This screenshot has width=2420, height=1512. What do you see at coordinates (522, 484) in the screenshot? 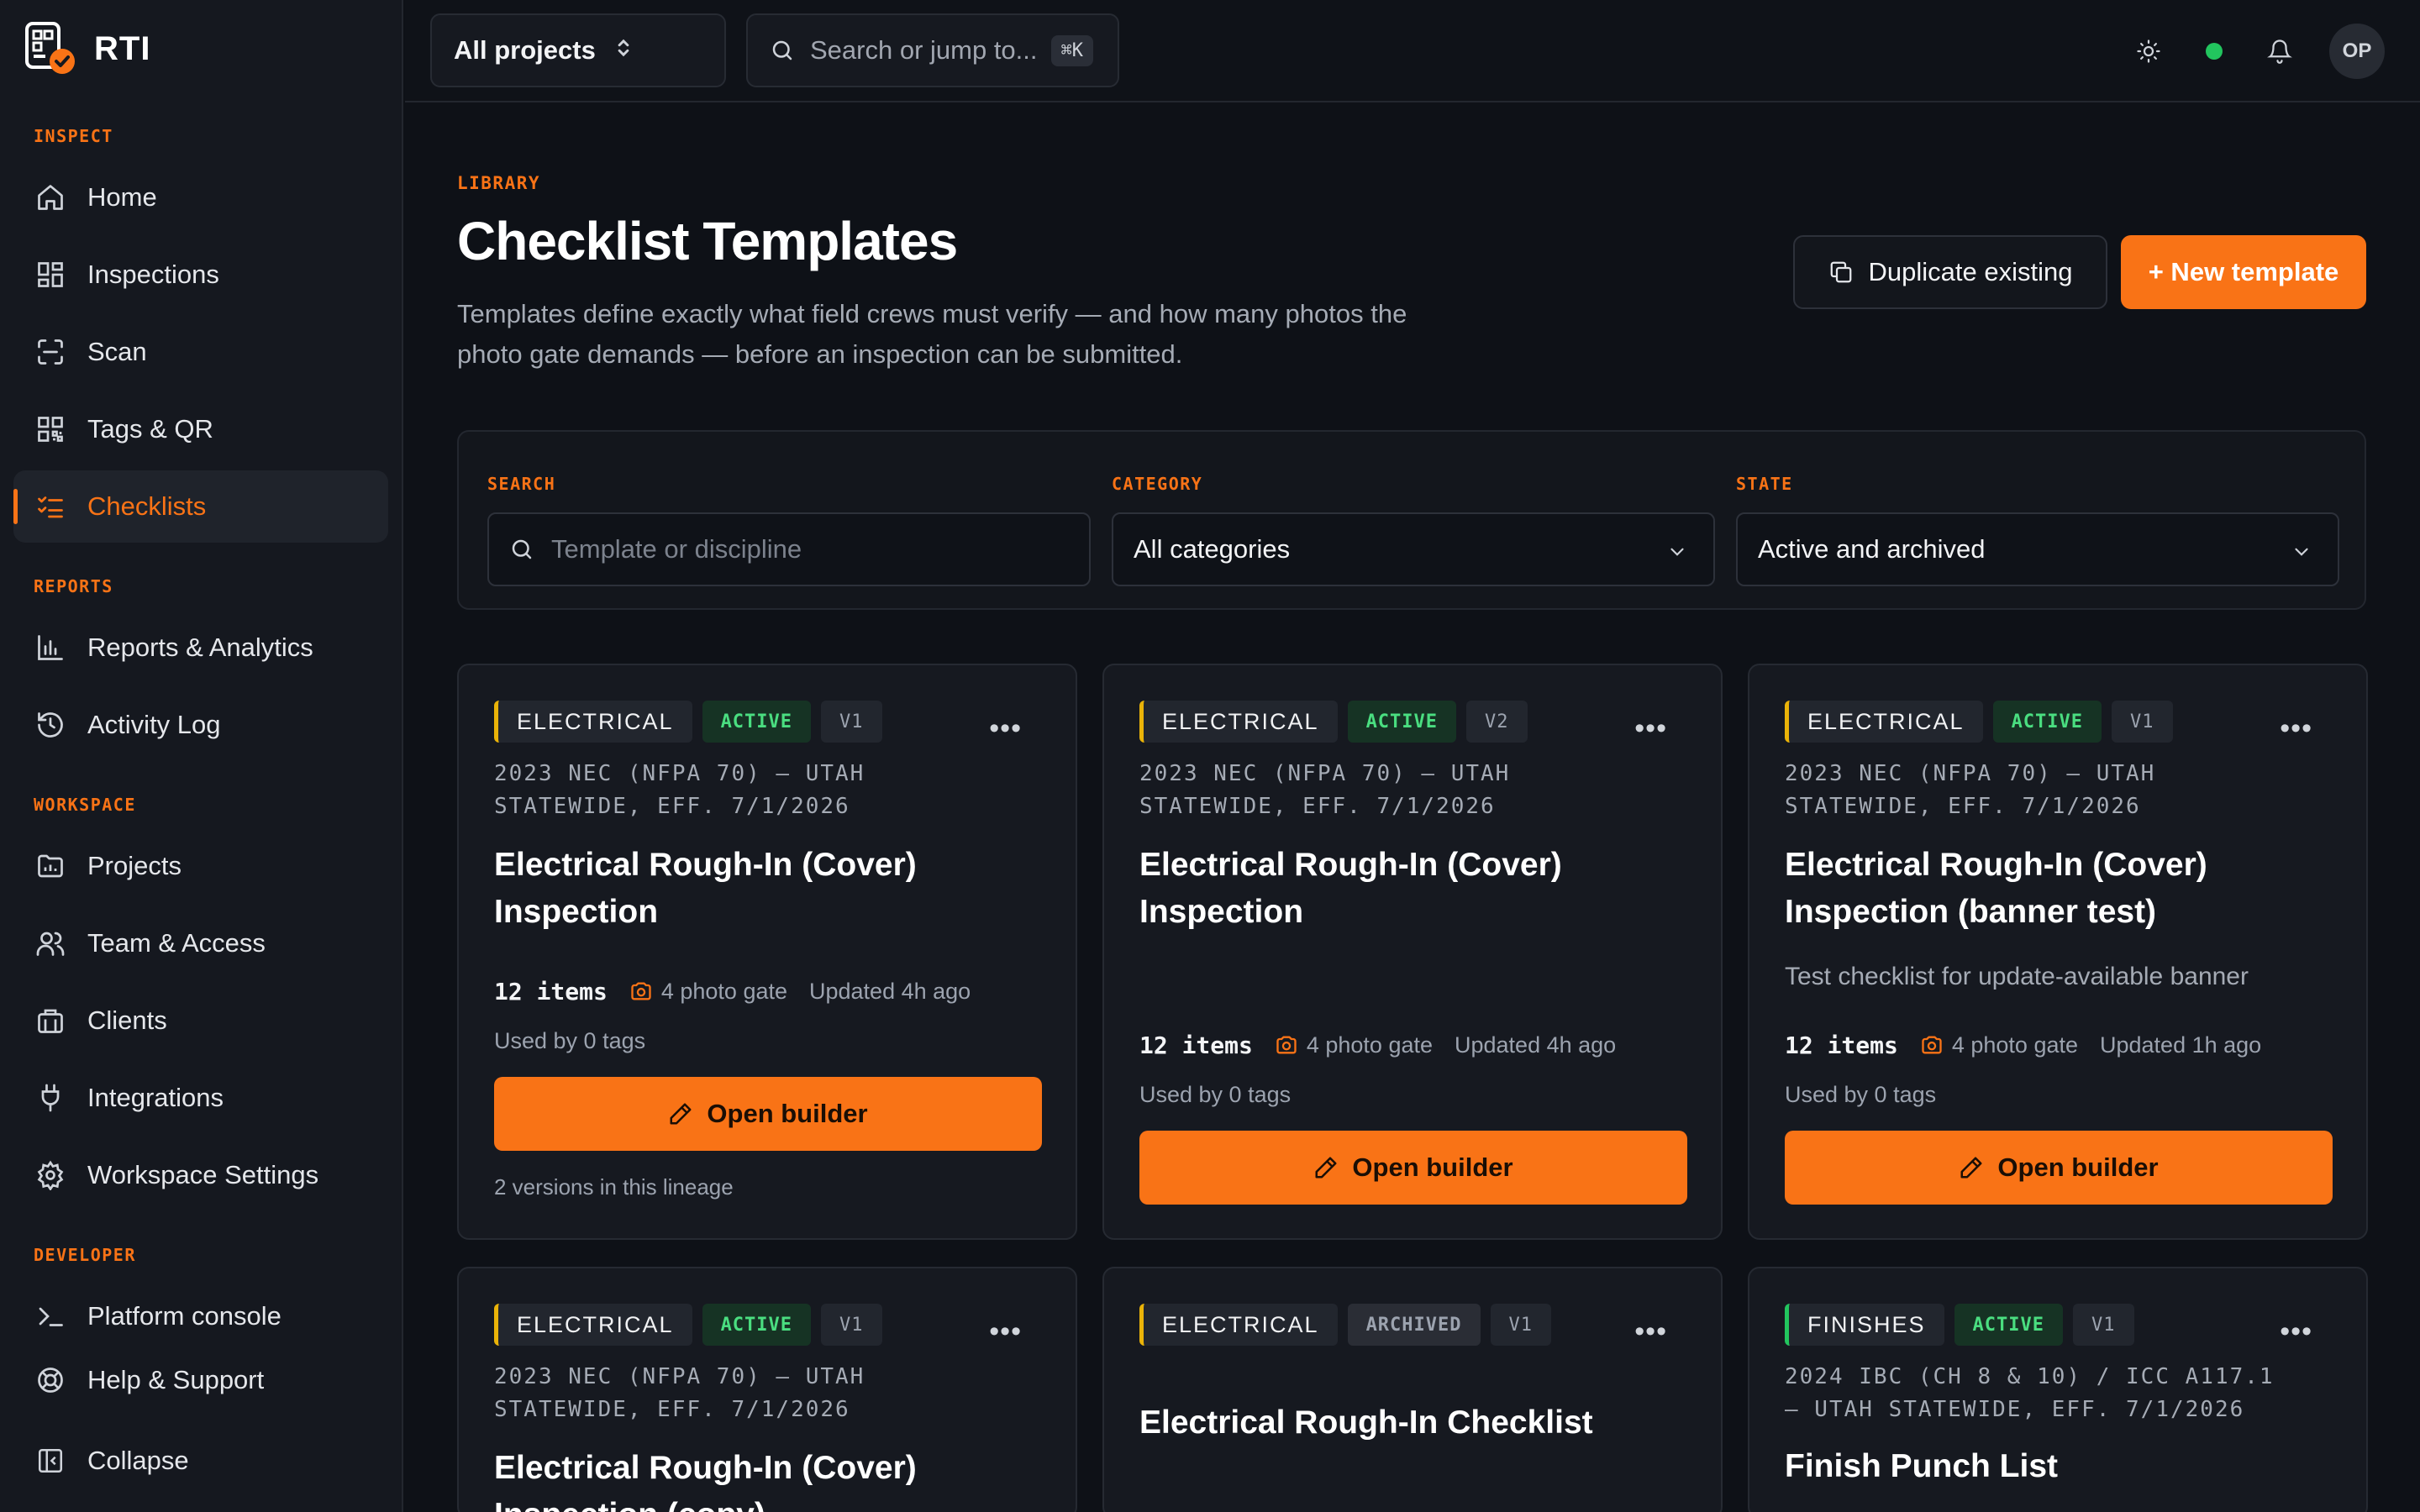
I see `filter-label: SEARCH` at bounding box center [522, 484].